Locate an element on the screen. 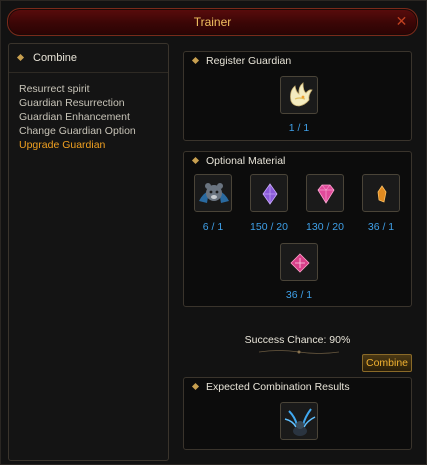 The image size is (427, 465). menu-item-resurrect-spirit: Resurrect spirit is located at coordinates (77, 89).